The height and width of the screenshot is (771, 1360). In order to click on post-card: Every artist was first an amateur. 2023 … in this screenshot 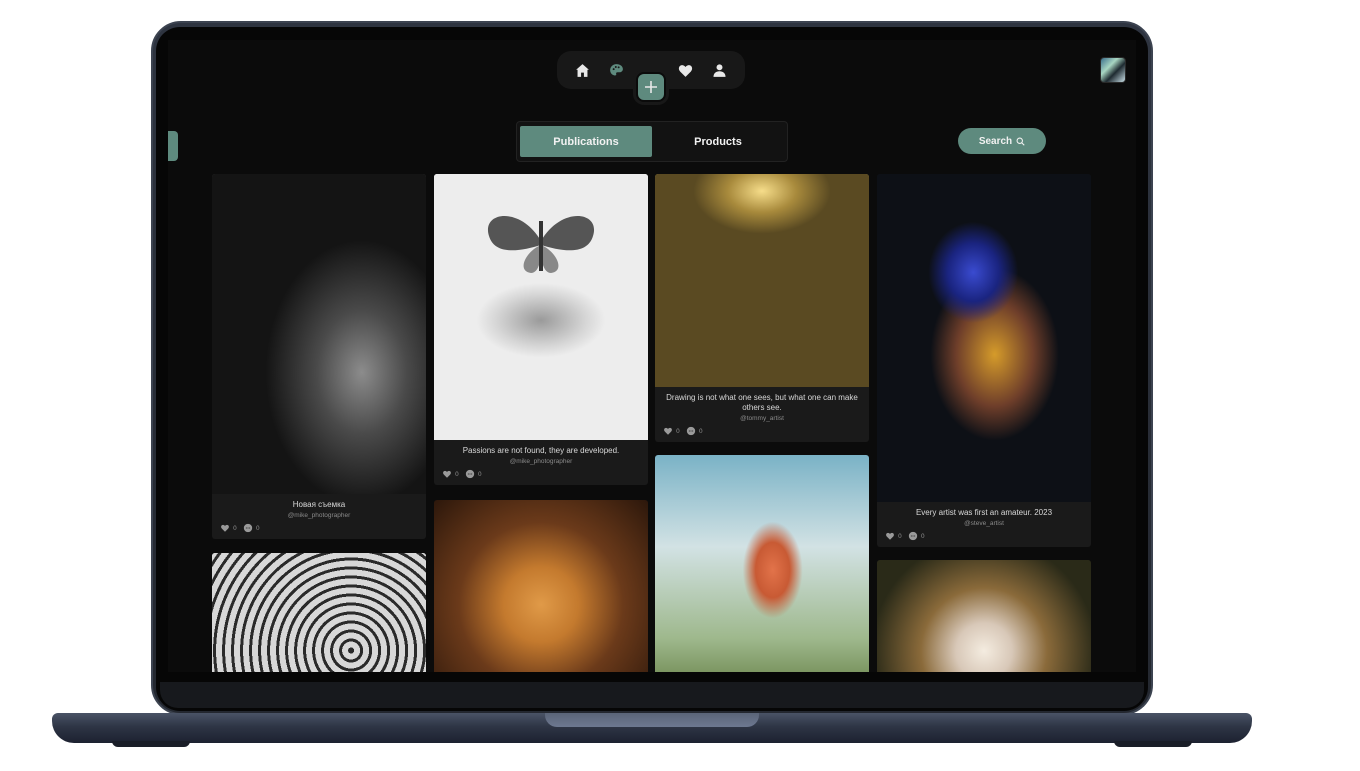, I will do `click(984, 360)`.